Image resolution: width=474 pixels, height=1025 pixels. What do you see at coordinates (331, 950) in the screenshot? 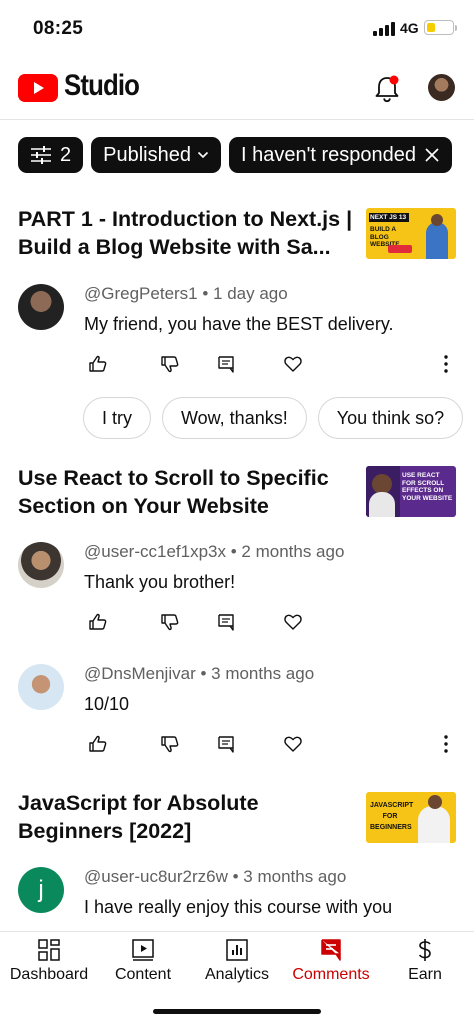
I see `comments-icon` at bounding box center [331, 950].